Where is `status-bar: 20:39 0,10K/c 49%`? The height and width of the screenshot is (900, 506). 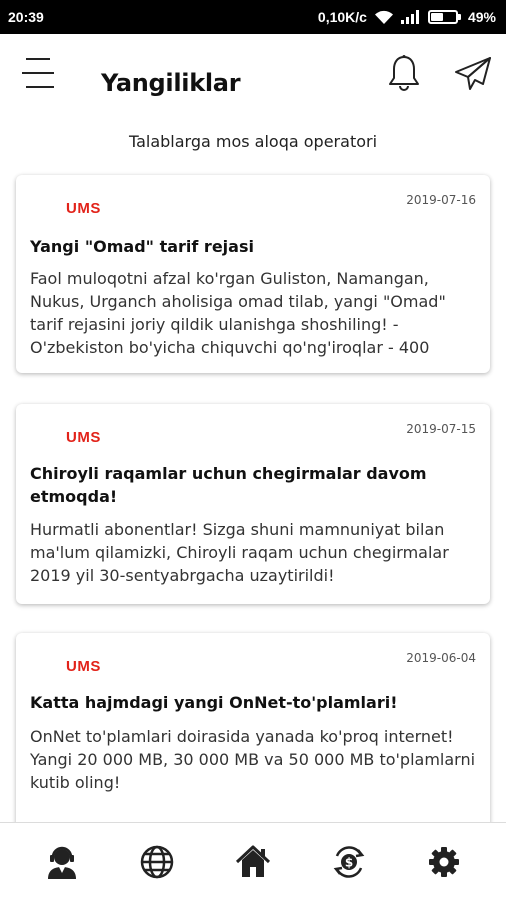
status-bar: 20:39 0,10K/c 49% is located at coordinates (253, 17).